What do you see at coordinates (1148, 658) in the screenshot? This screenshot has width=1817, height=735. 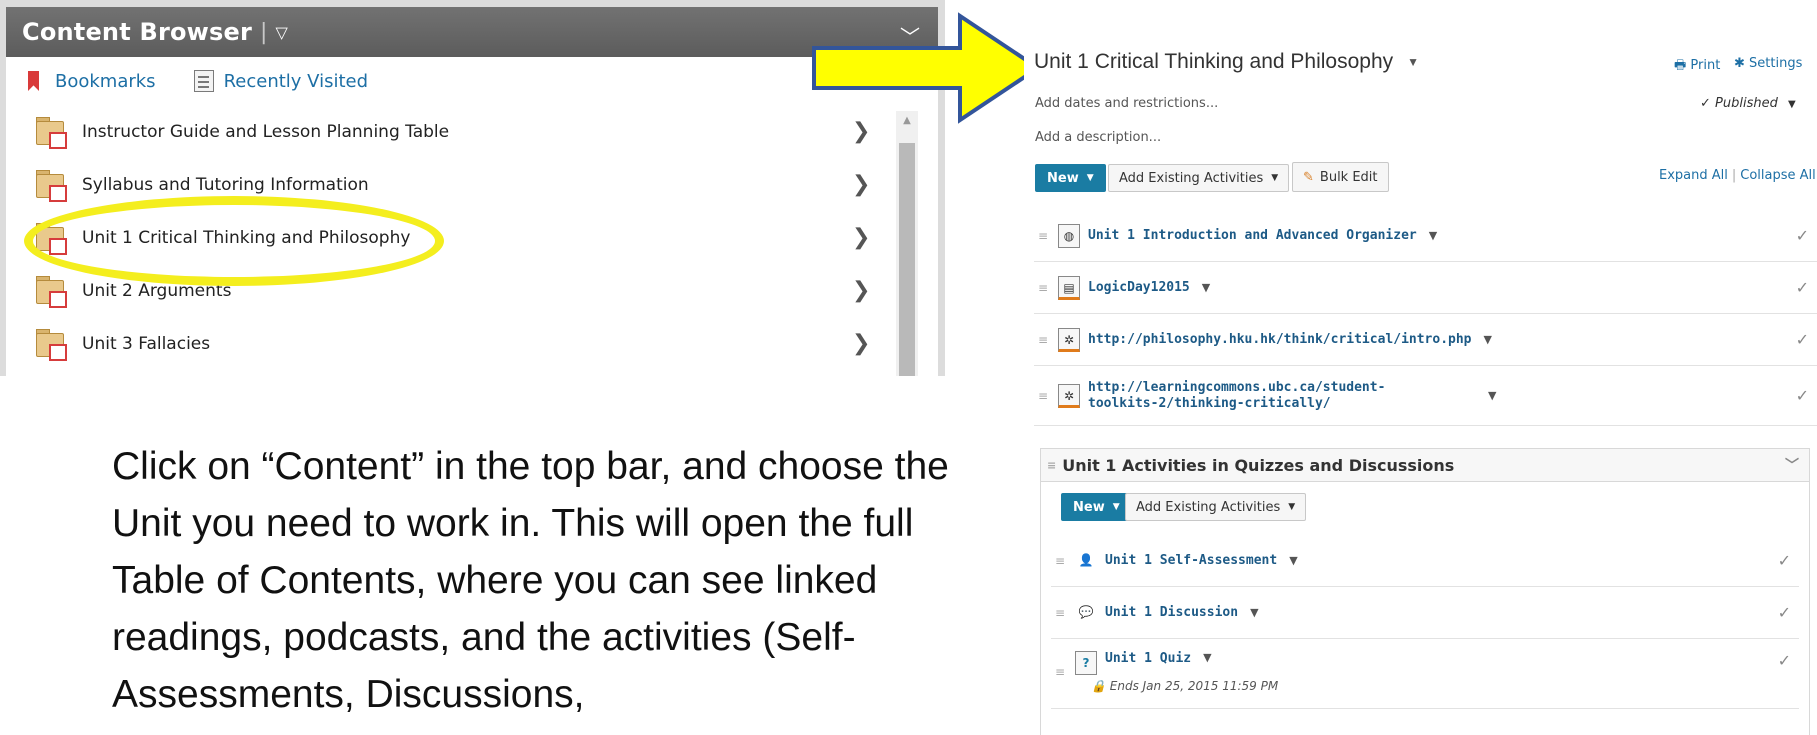 I see `activity-title: Unit 1 Quiz` at bounding box center [1148, 658].